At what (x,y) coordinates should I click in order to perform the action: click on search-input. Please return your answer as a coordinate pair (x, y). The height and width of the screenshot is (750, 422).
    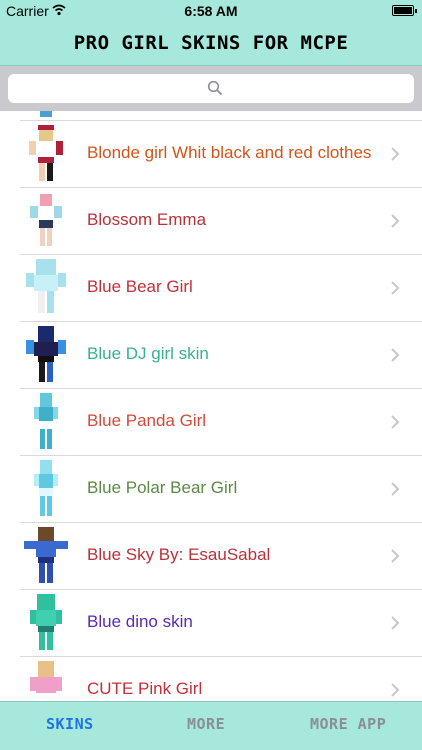
    Looking at the image, I should click on (211, 88).